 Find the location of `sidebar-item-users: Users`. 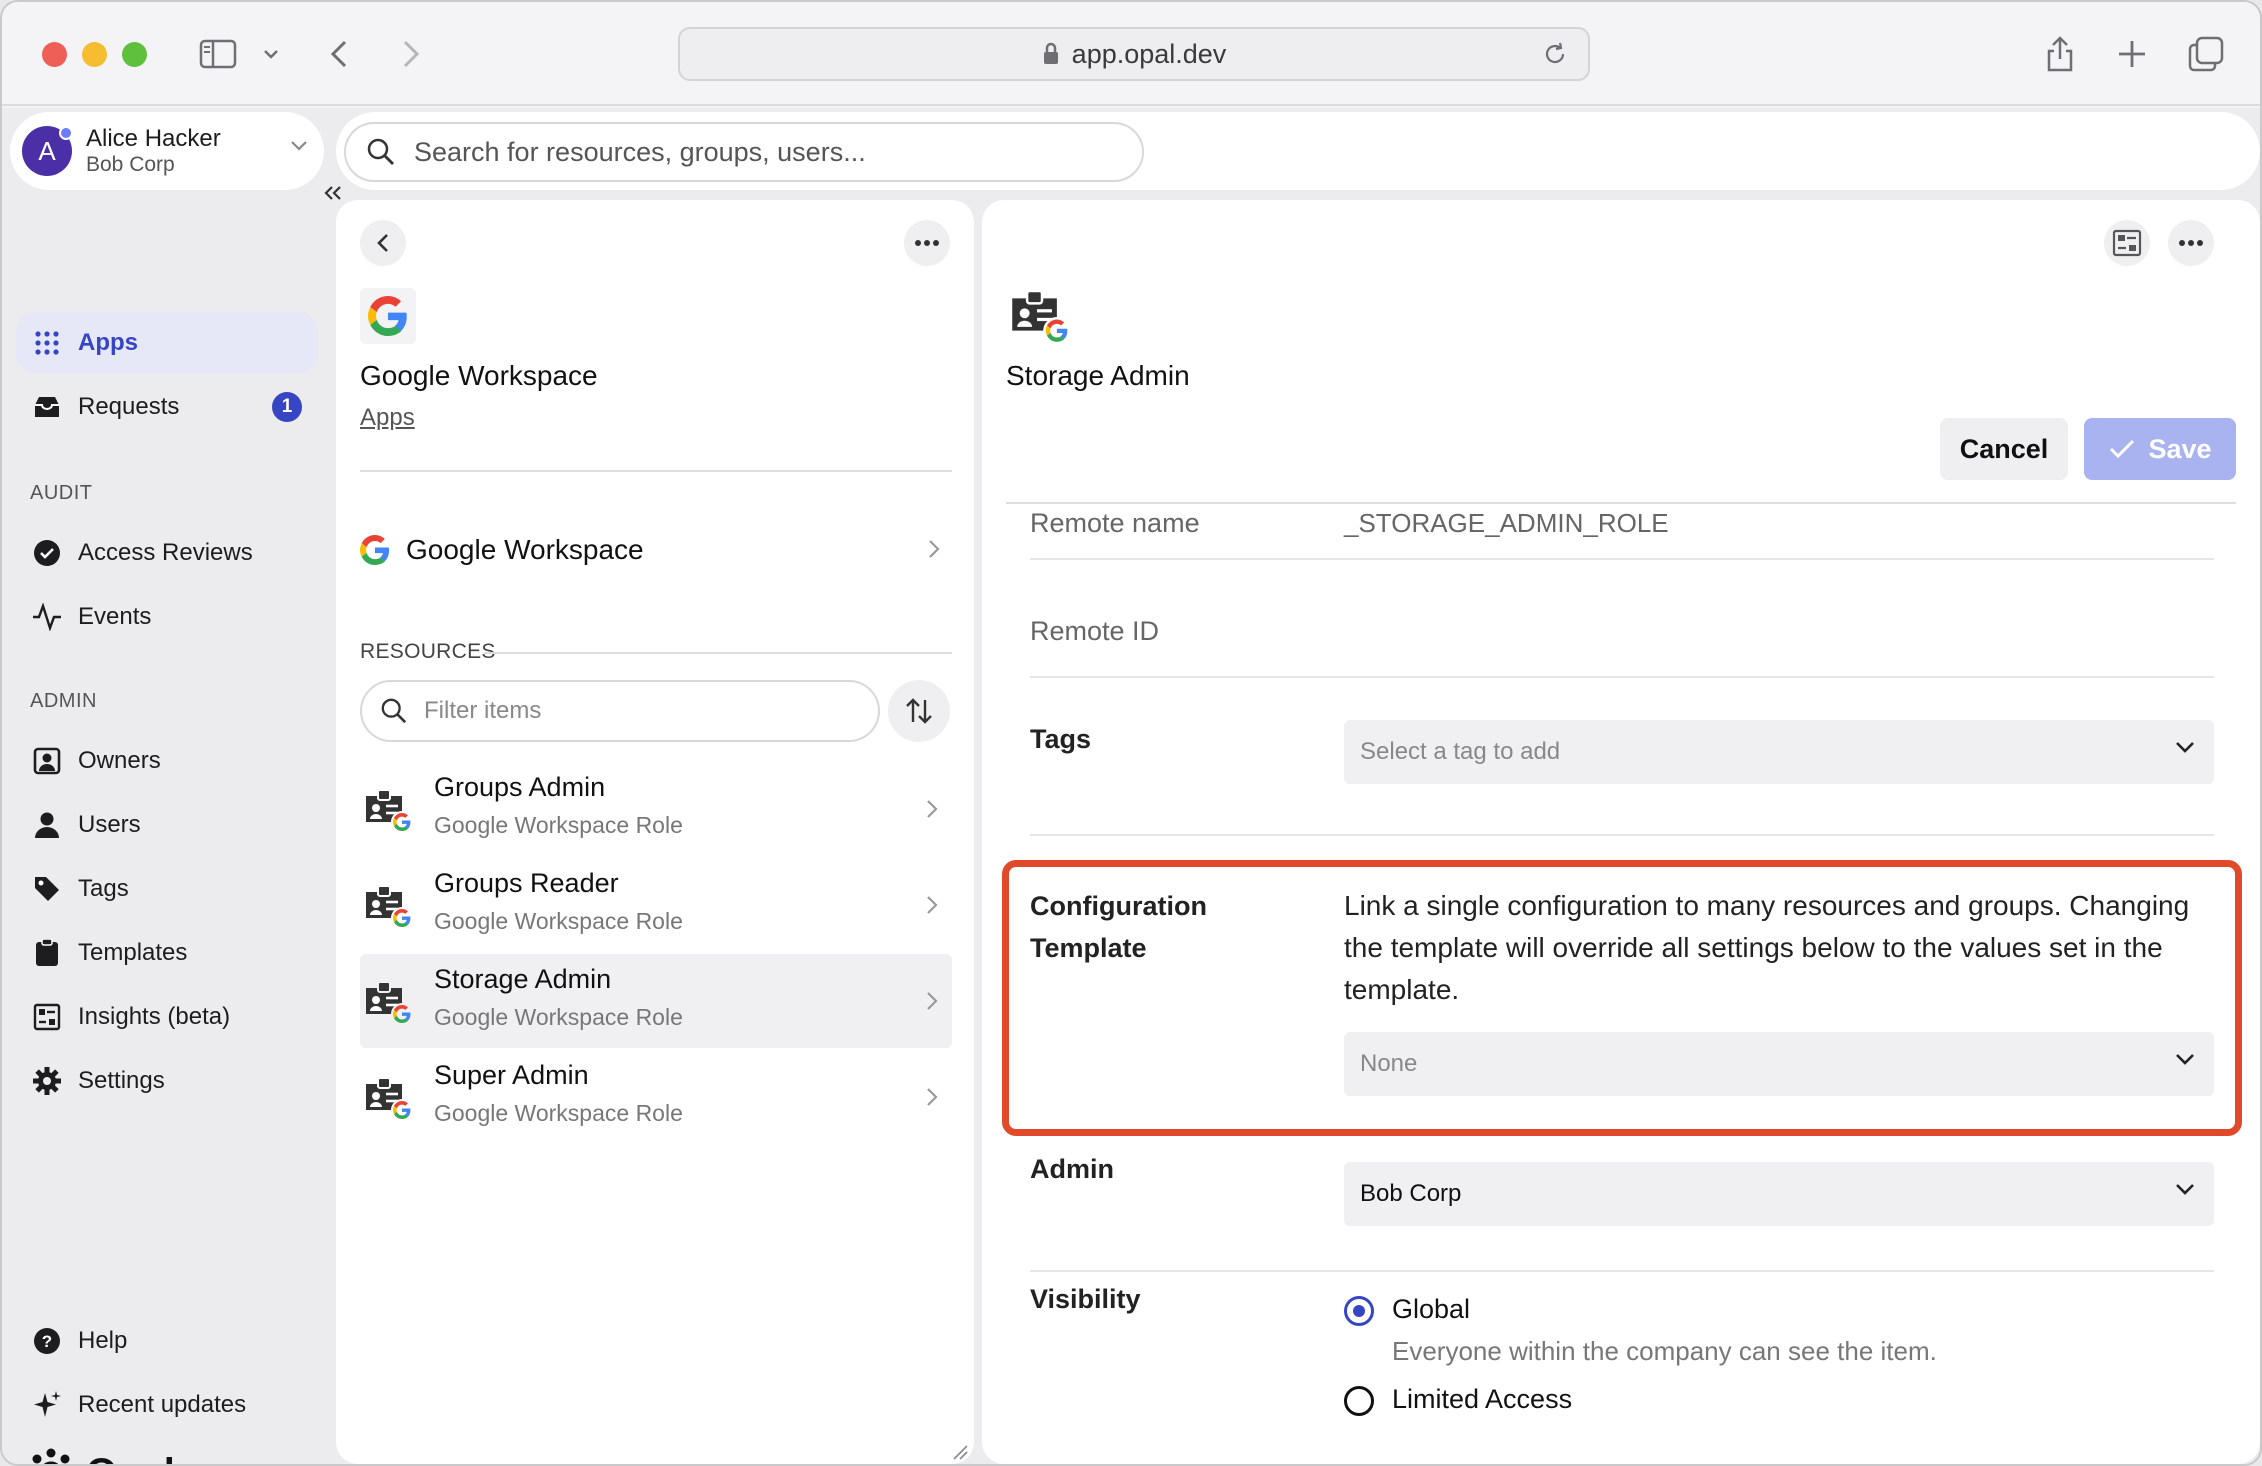

sidebar-item-users: Users is located at coordinates (167, 825).